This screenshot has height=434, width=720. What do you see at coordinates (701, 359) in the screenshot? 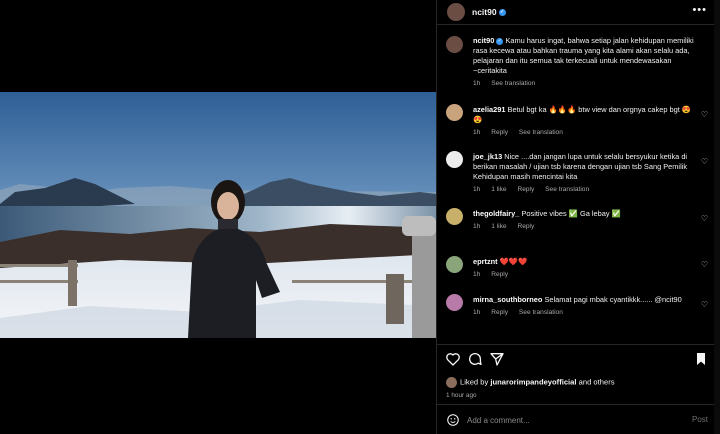
I see `bookmark-icon` at bounding box center [701, 359].